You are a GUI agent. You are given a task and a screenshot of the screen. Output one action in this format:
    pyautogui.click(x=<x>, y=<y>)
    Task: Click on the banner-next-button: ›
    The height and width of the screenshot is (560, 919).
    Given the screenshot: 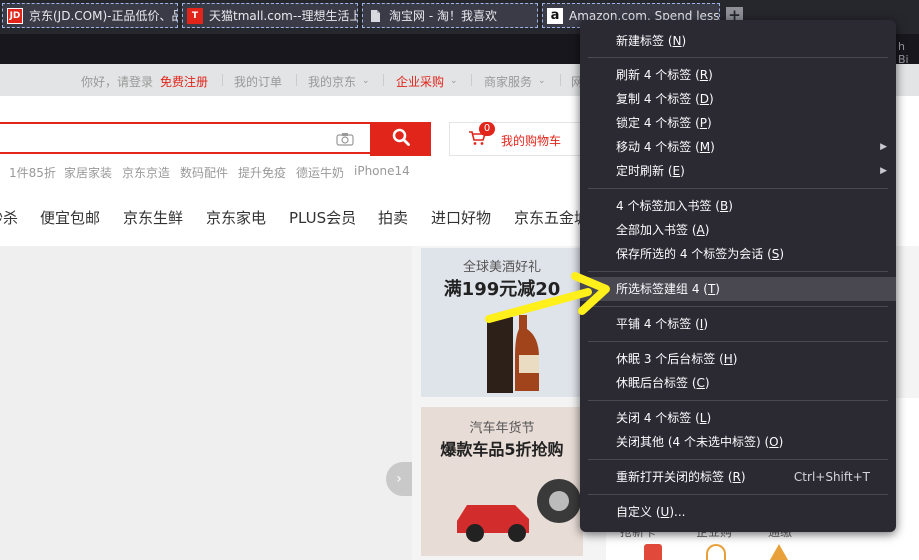 What is the action you would take?
    pyautogui.click(x=399, y=479)
    